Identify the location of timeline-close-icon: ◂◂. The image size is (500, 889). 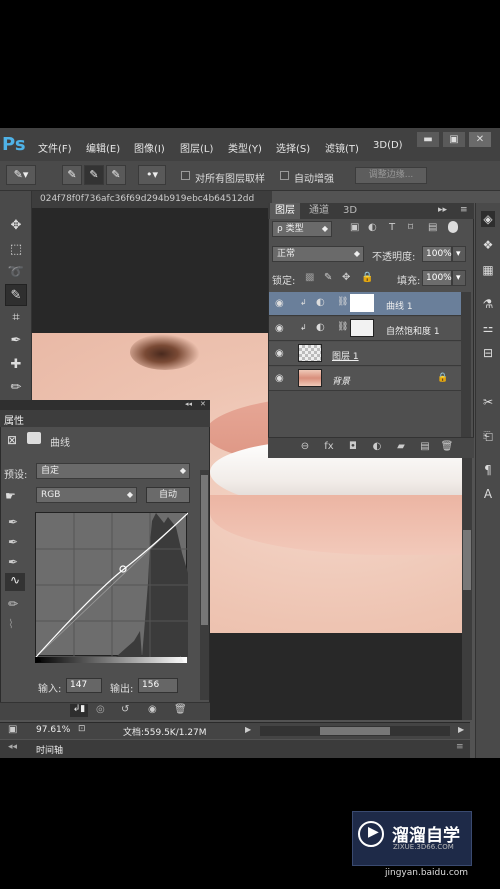
(12, 747).